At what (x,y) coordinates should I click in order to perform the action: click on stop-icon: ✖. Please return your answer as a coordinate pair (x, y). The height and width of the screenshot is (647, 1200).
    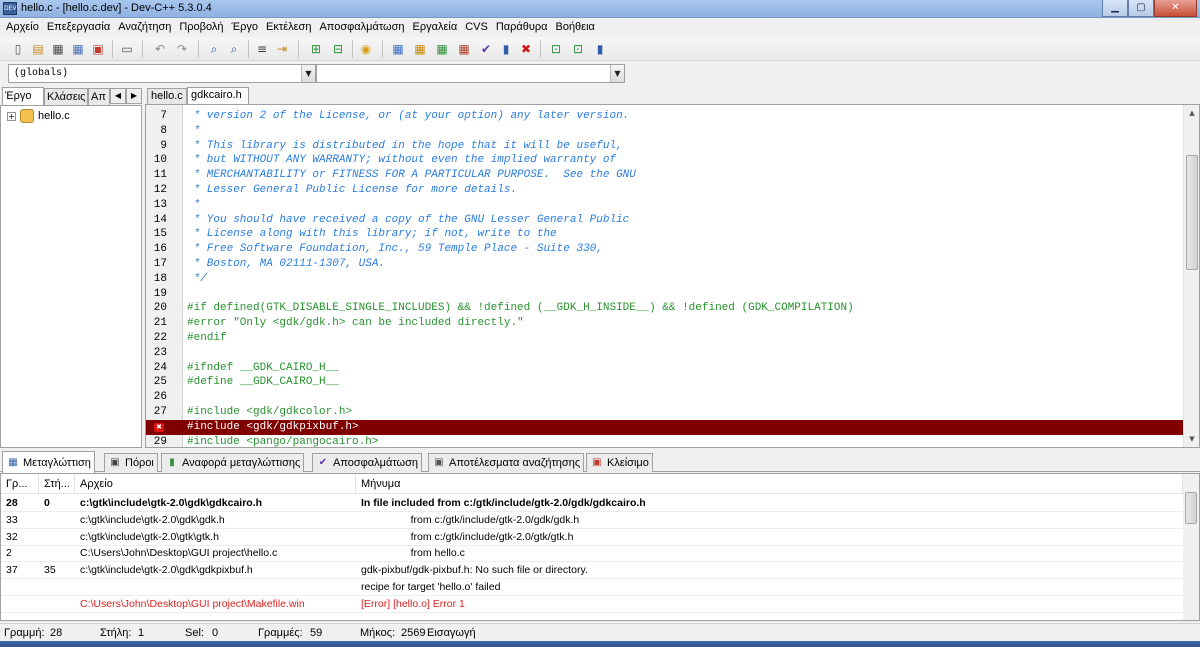
    Looking at the image, I should click on (526, 49).